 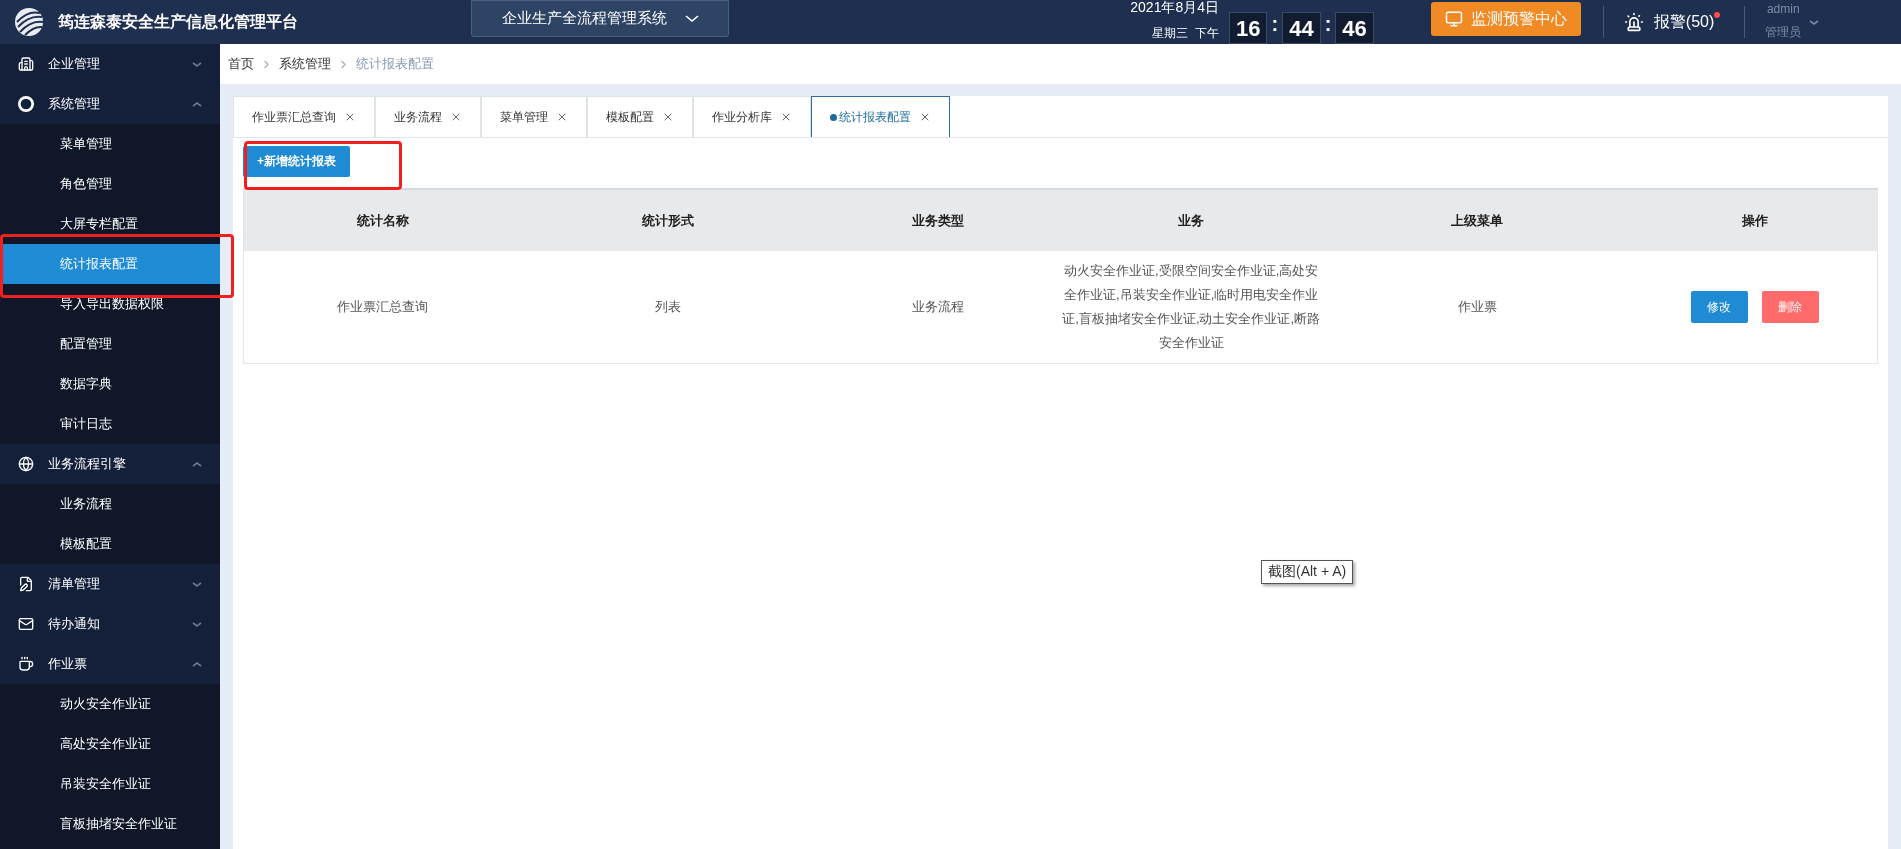 What do you see at coordinates (1185, 33) in the screenshot?
I see `weekday-text: 星期三 下午` at bounding box center [1185, 33].